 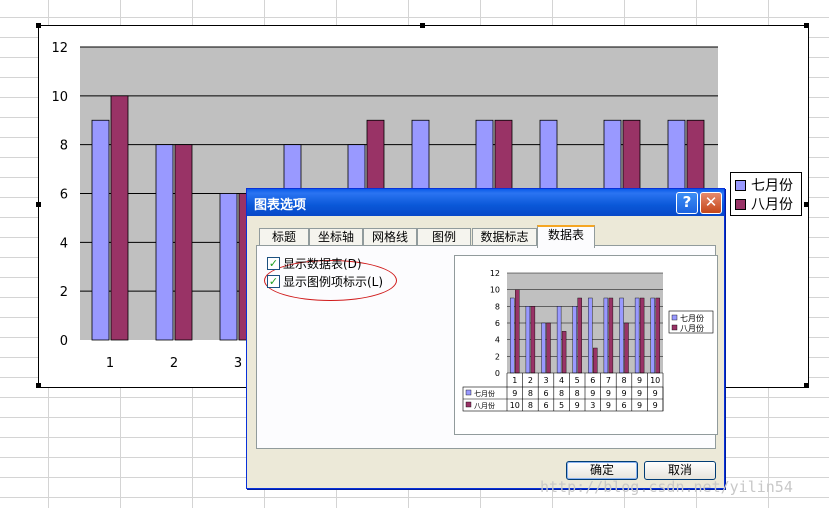 What do you see at coordinates (711, 203) in the screenshot?
I see `close-button: ✕` at bounding box center [711, 203].